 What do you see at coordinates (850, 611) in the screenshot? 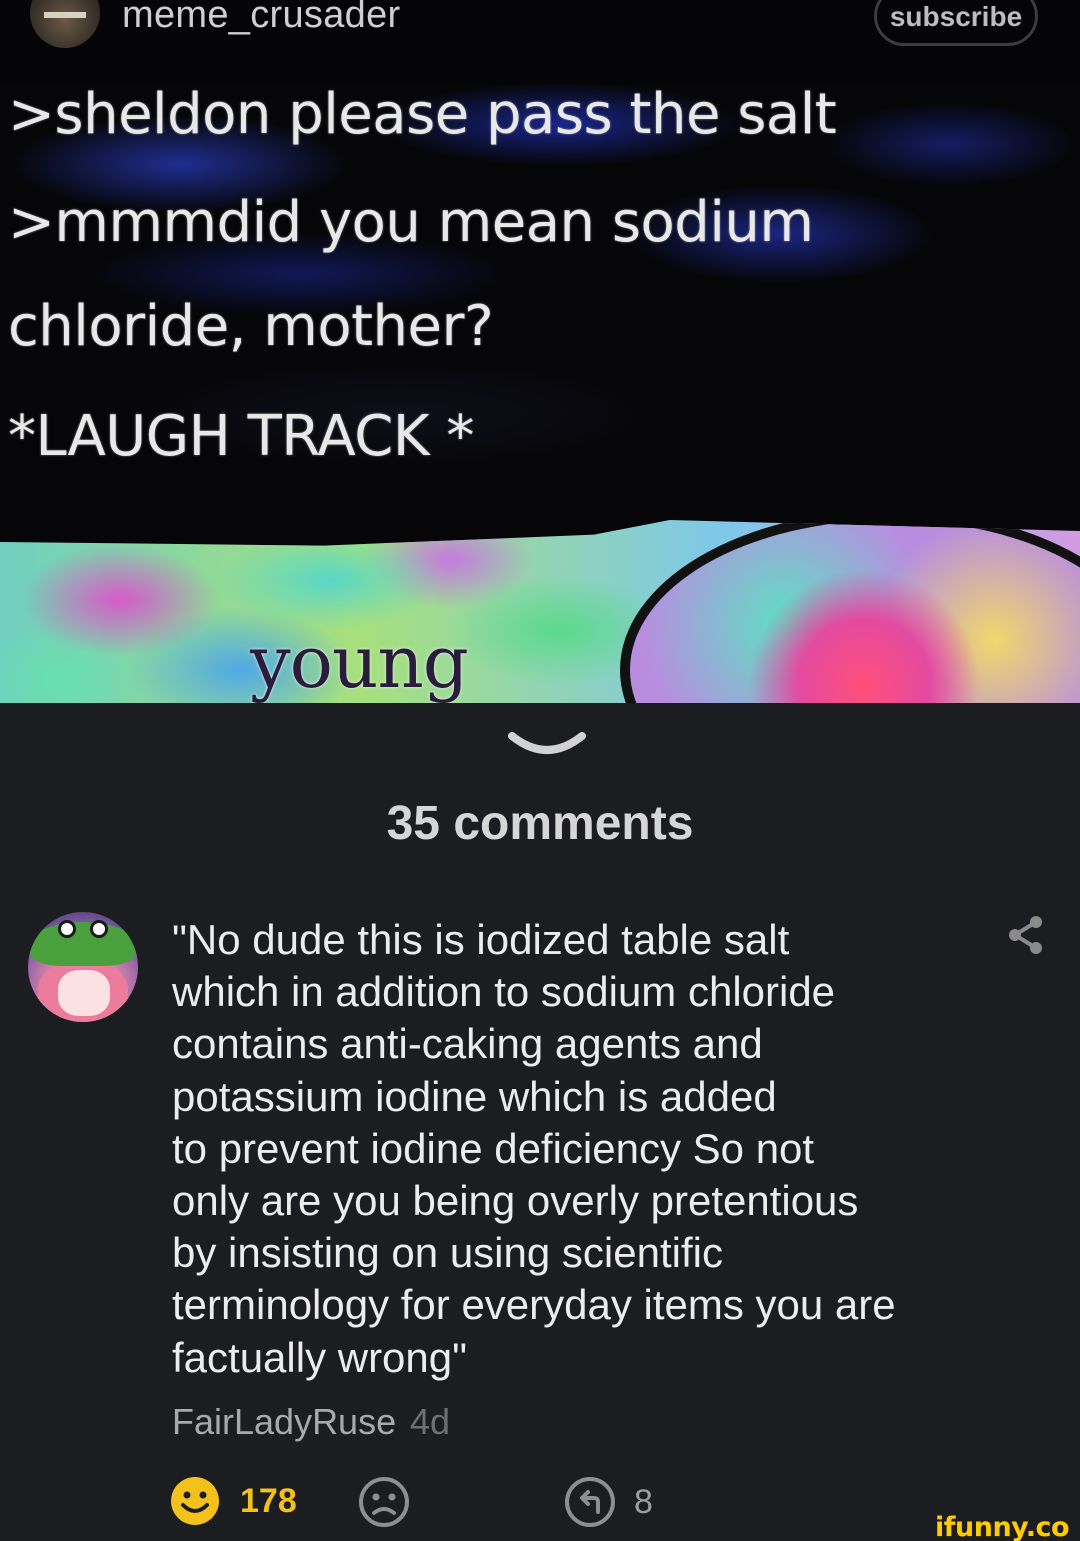
I see `face-picture` at bounding box center [850, 611].